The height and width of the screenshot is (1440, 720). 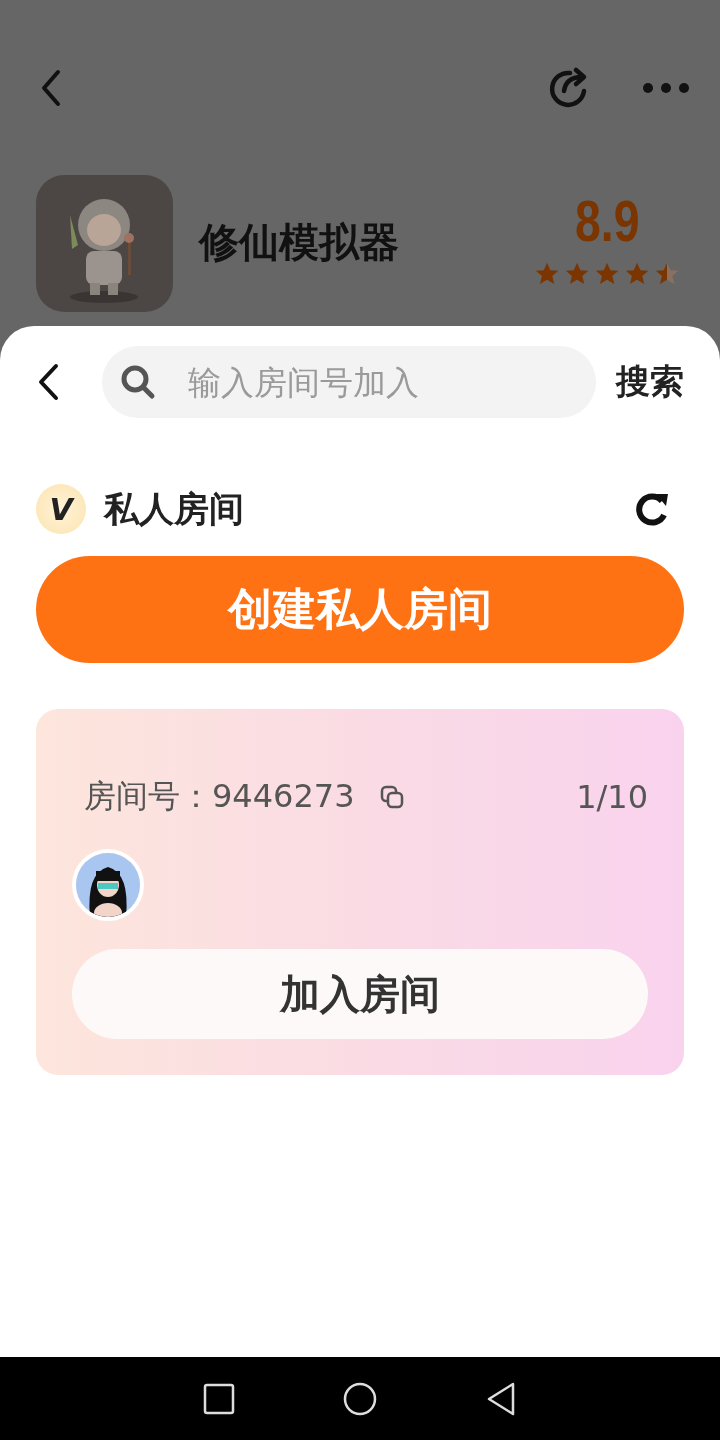 I want to click on more-button, so click(x=666, y=87).